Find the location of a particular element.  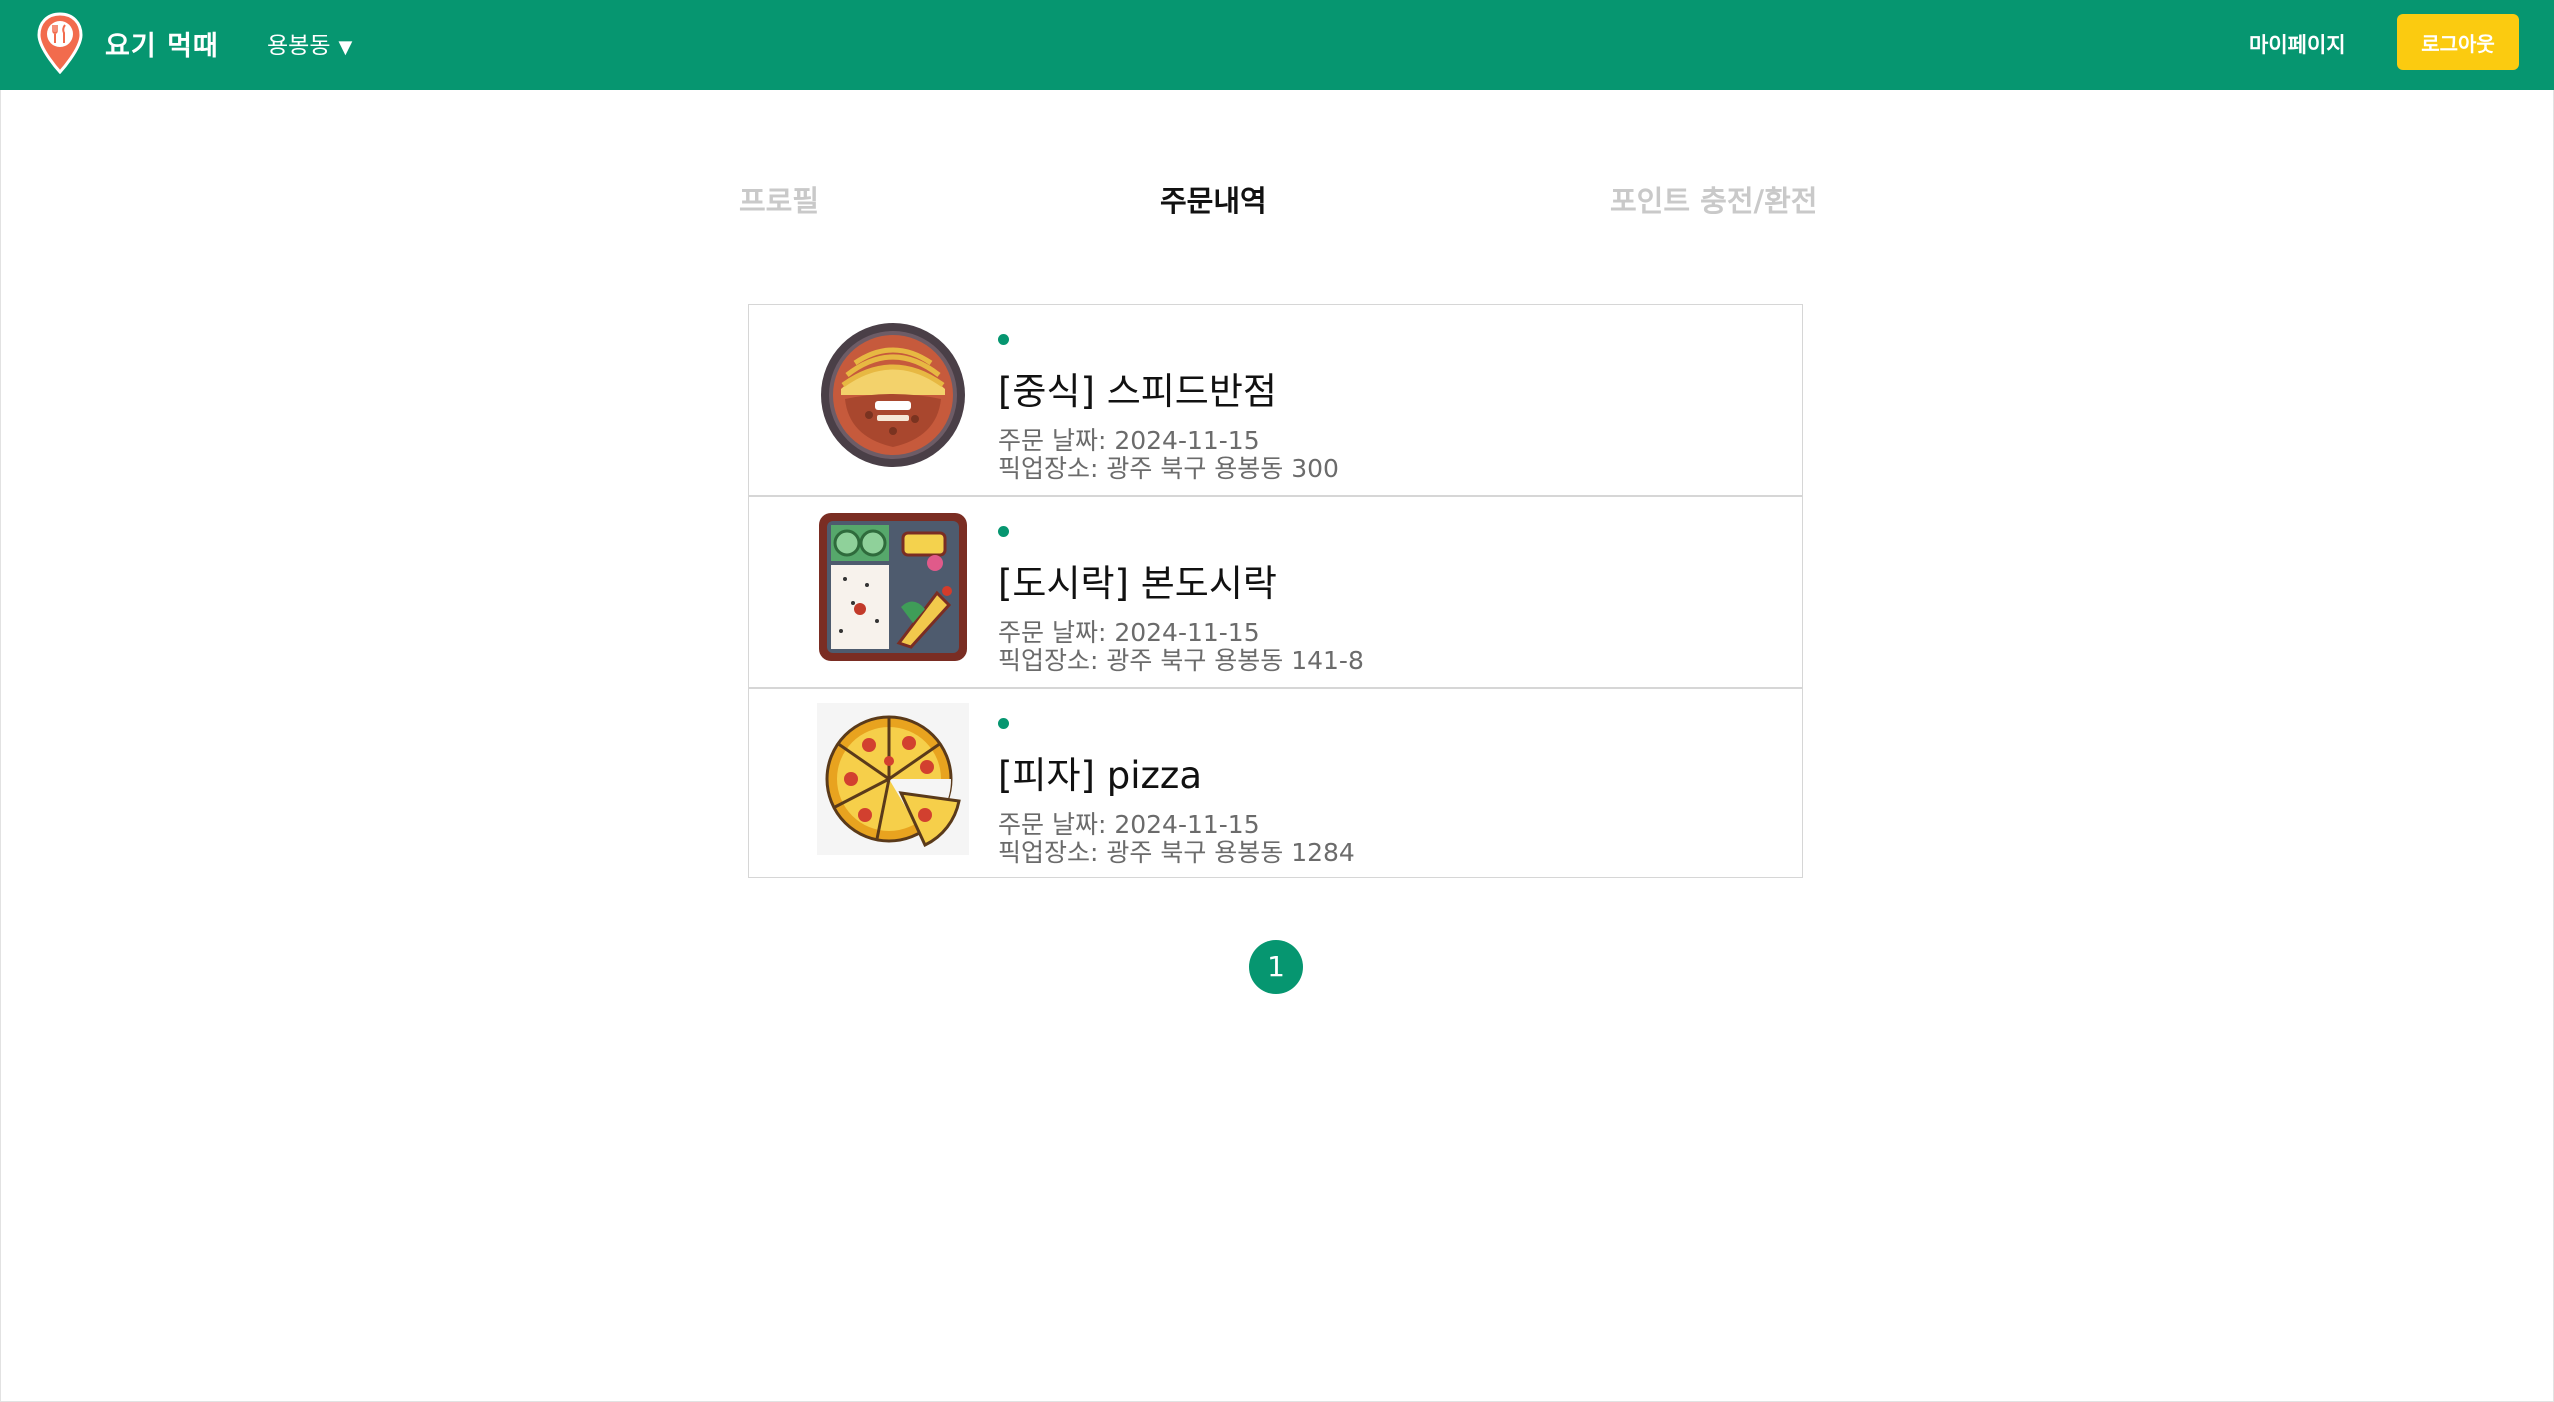

tab-order-history: 주문내역 is located at coordinates (1213, 199).